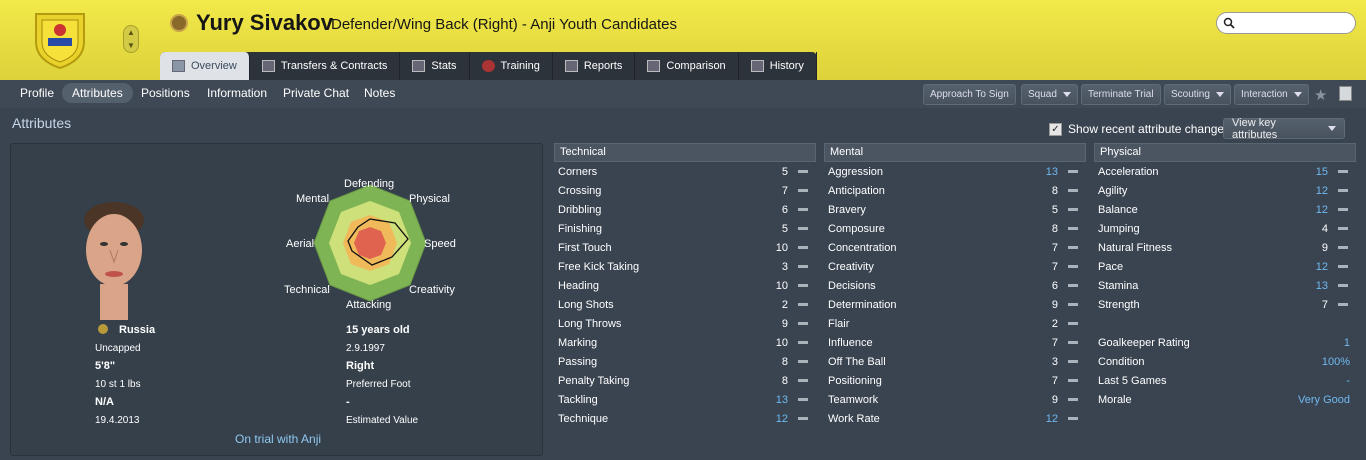 This screenshot has width=1366, height=460. What do you see at coordinates (165, 93) in the screenshot?
I see `subnav-positions: Positions` at bounding box center [165, 93].